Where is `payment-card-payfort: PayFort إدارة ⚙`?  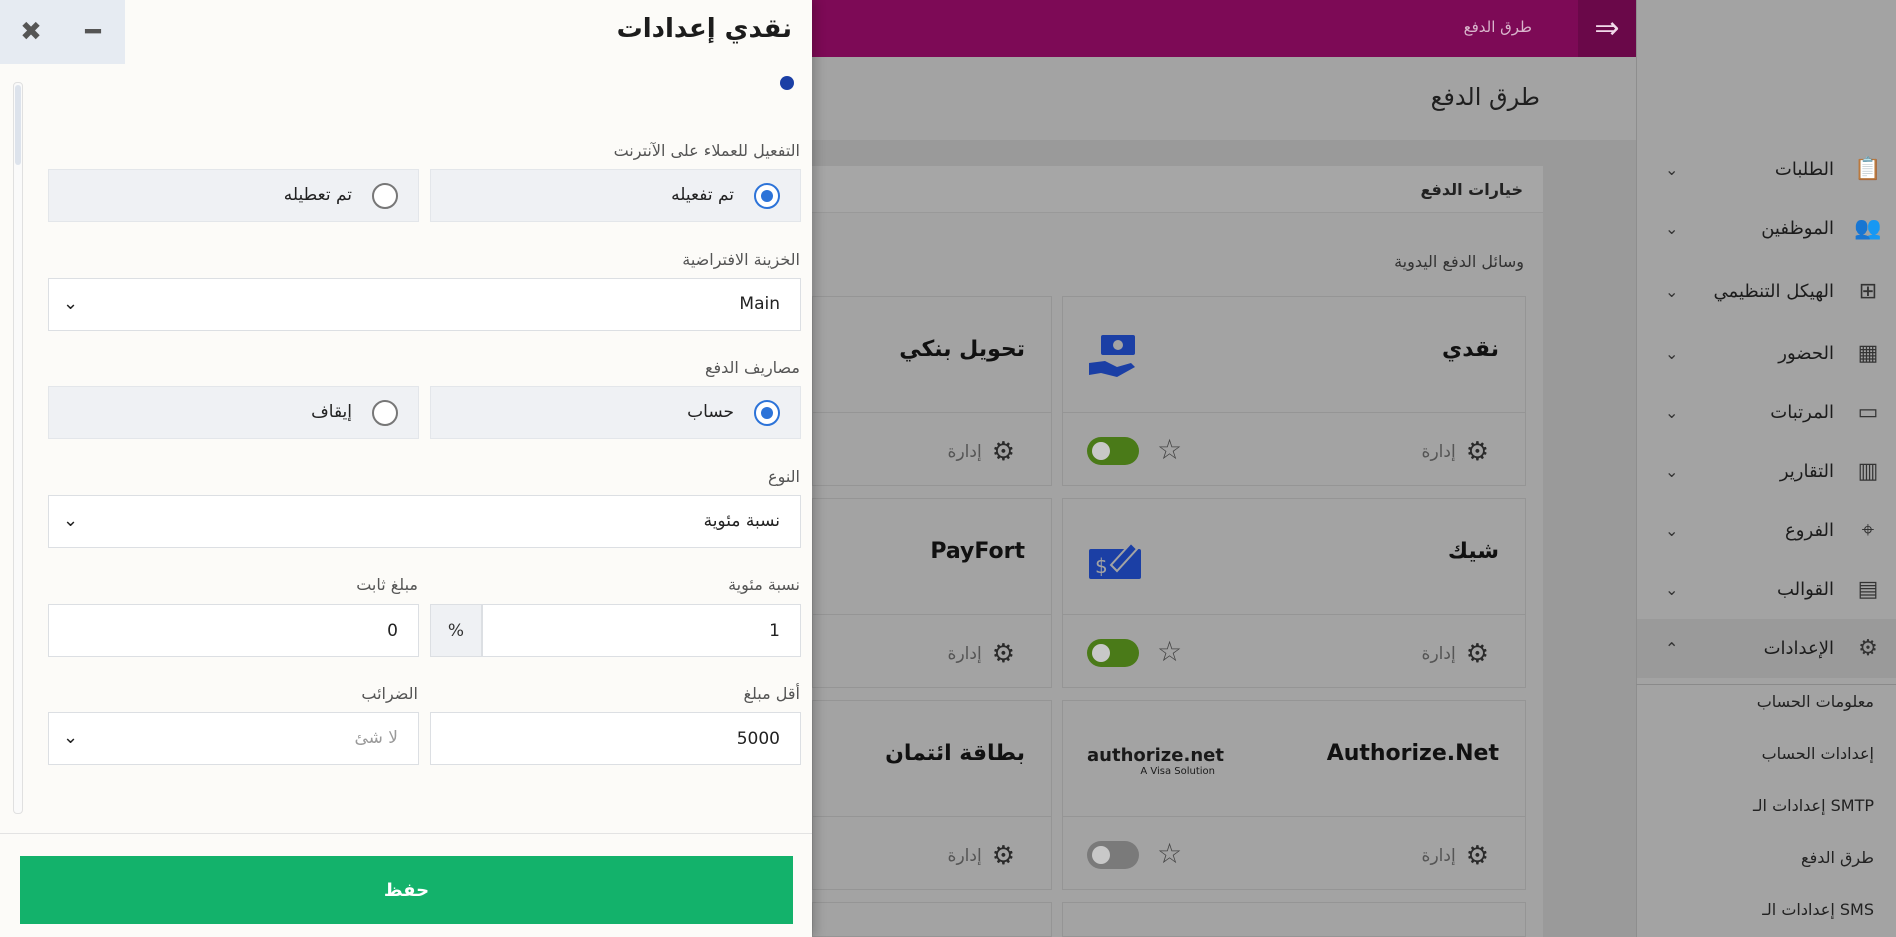
payment-card-payfort: PayFort إدارة ⚙ is located at coordinates (932, 593).